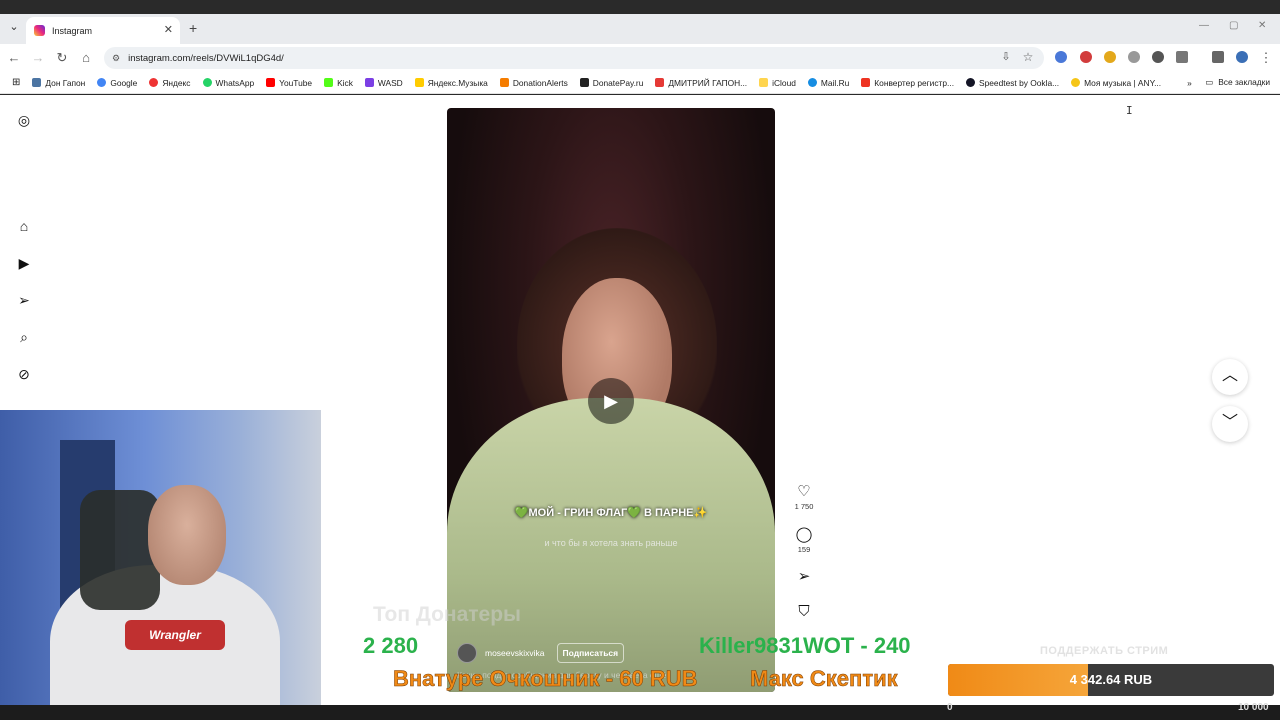 This screenshot has height=720, width=1280. Describe the element at coordinates (451, 83) in the screenshot. I see `bookmark-item: Яндекс.Музыка` at that location.